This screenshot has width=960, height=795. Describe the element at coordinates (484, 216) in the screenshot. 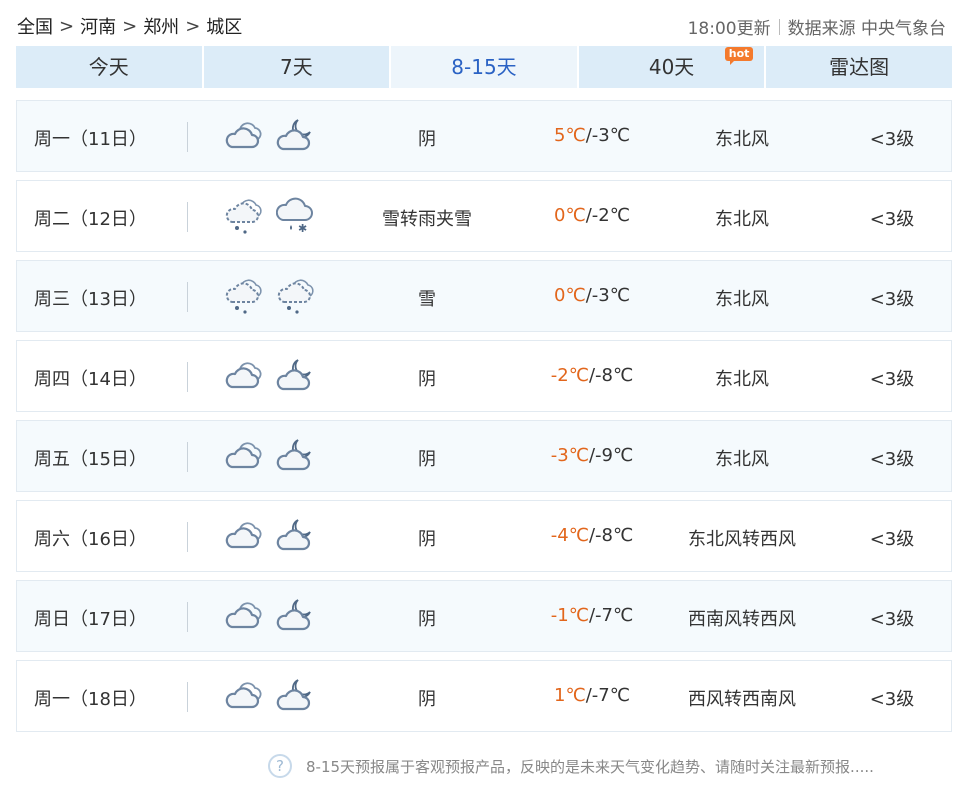

I see `forecast-row: 周二（12日） ✱ 雪转雨夹雪 0℃/-2℃ 东北风 <3级` at that location.